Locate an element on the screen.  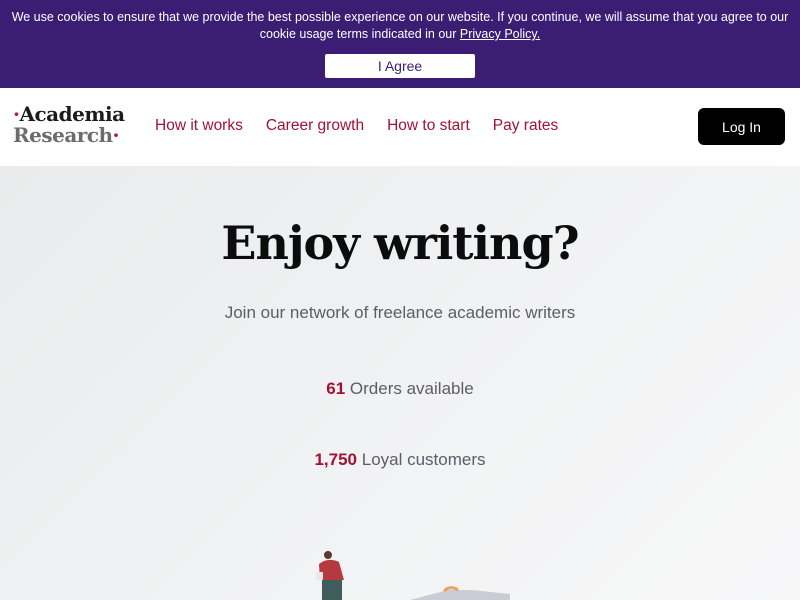
nav-how-to-start: How to start is located at coordinates (428, 126).